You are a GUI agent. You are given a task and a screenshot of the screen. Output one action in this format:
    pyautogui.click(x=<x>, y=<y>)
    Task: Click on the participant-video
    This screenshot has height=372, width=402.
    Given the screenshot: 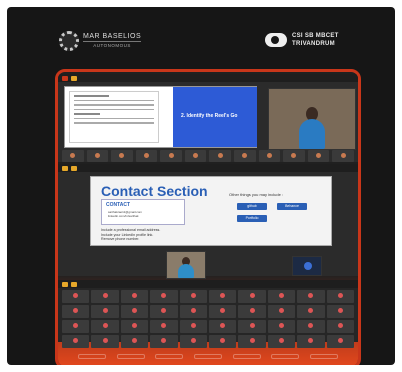 What is the action you would take?
    pyautogui.click(x=307, y=266)
    